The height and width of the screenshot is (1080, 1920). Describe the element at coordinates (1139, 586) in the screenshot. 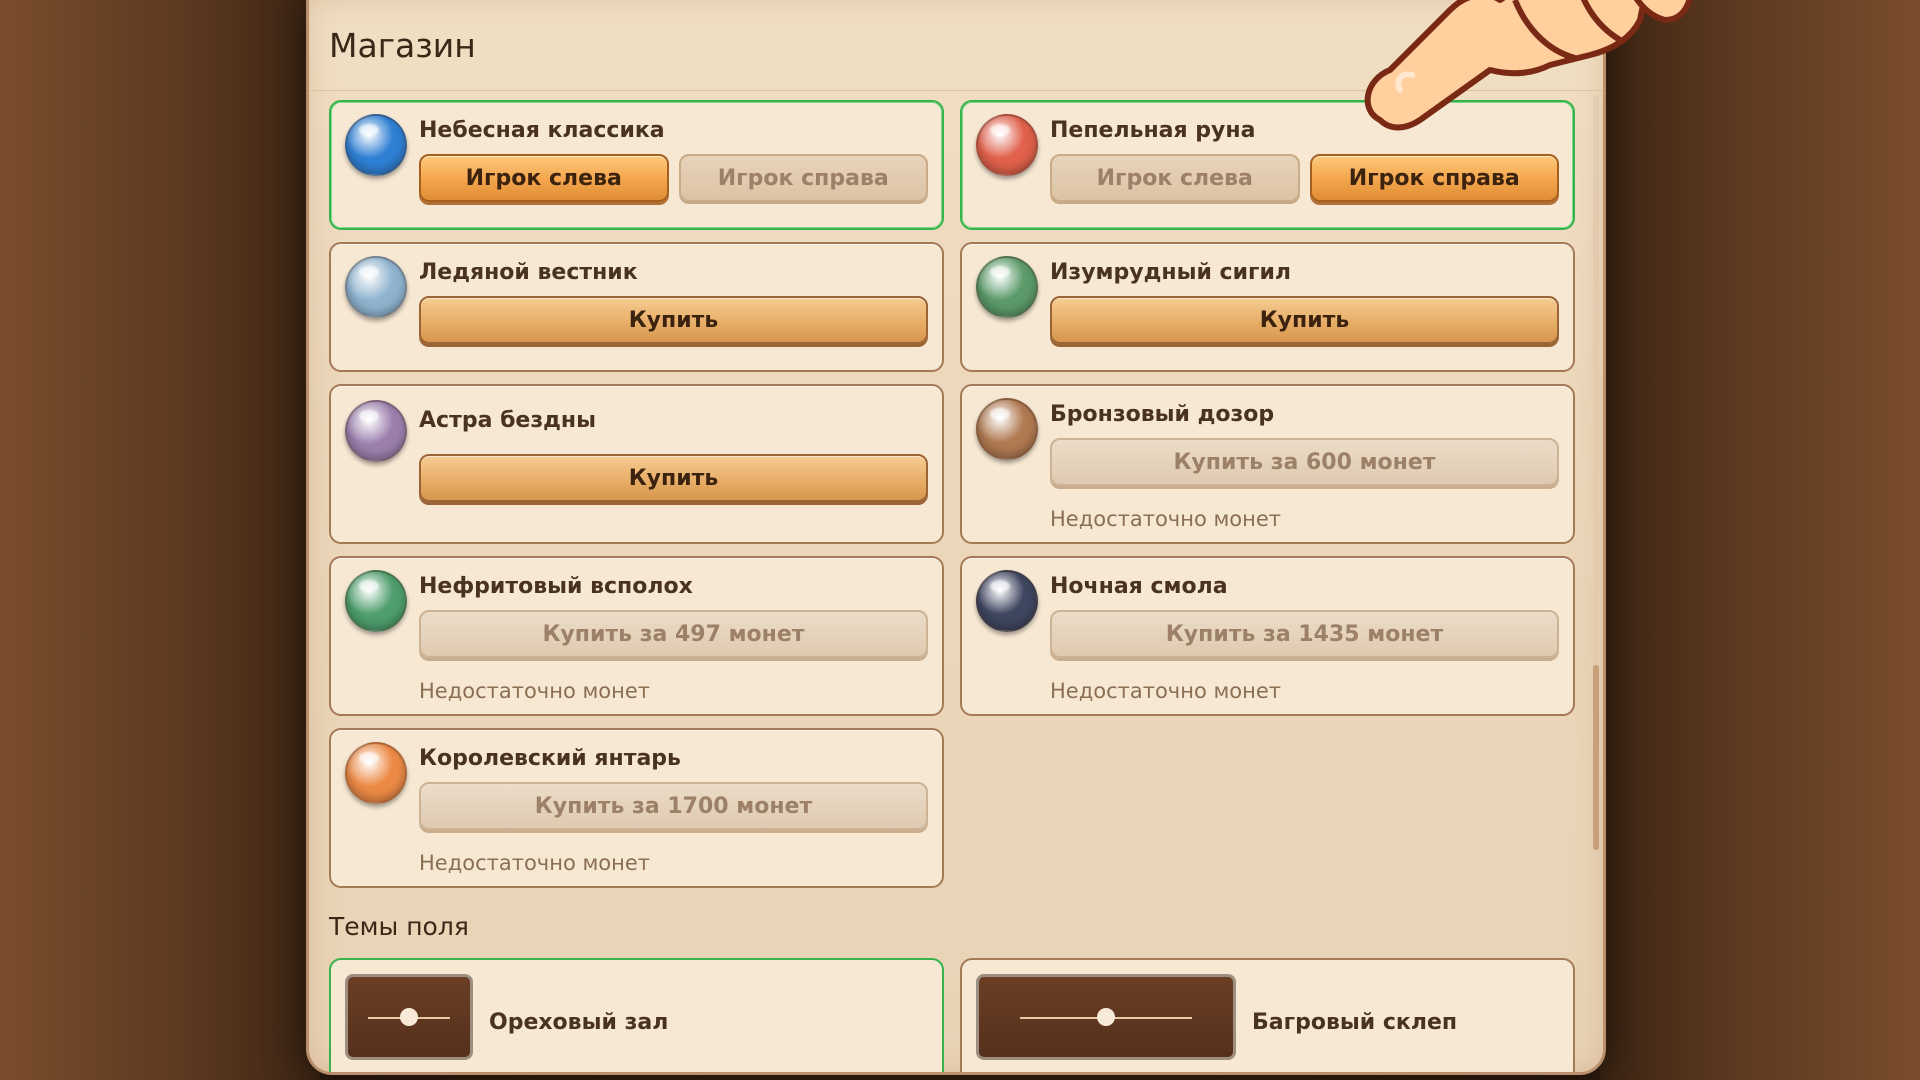

I see `skin-name: Ночная смола` at that location.